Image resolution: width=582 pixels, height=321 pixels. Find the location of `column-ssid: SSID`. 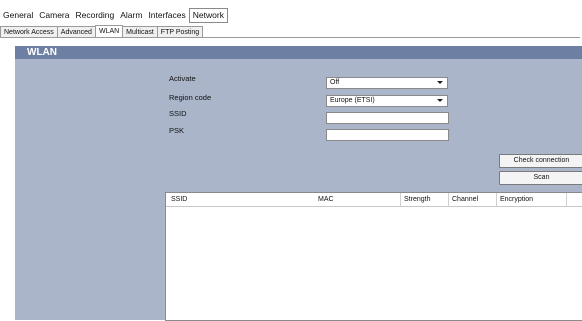

column-ssid: SSID is located at coordinates (179, 199).